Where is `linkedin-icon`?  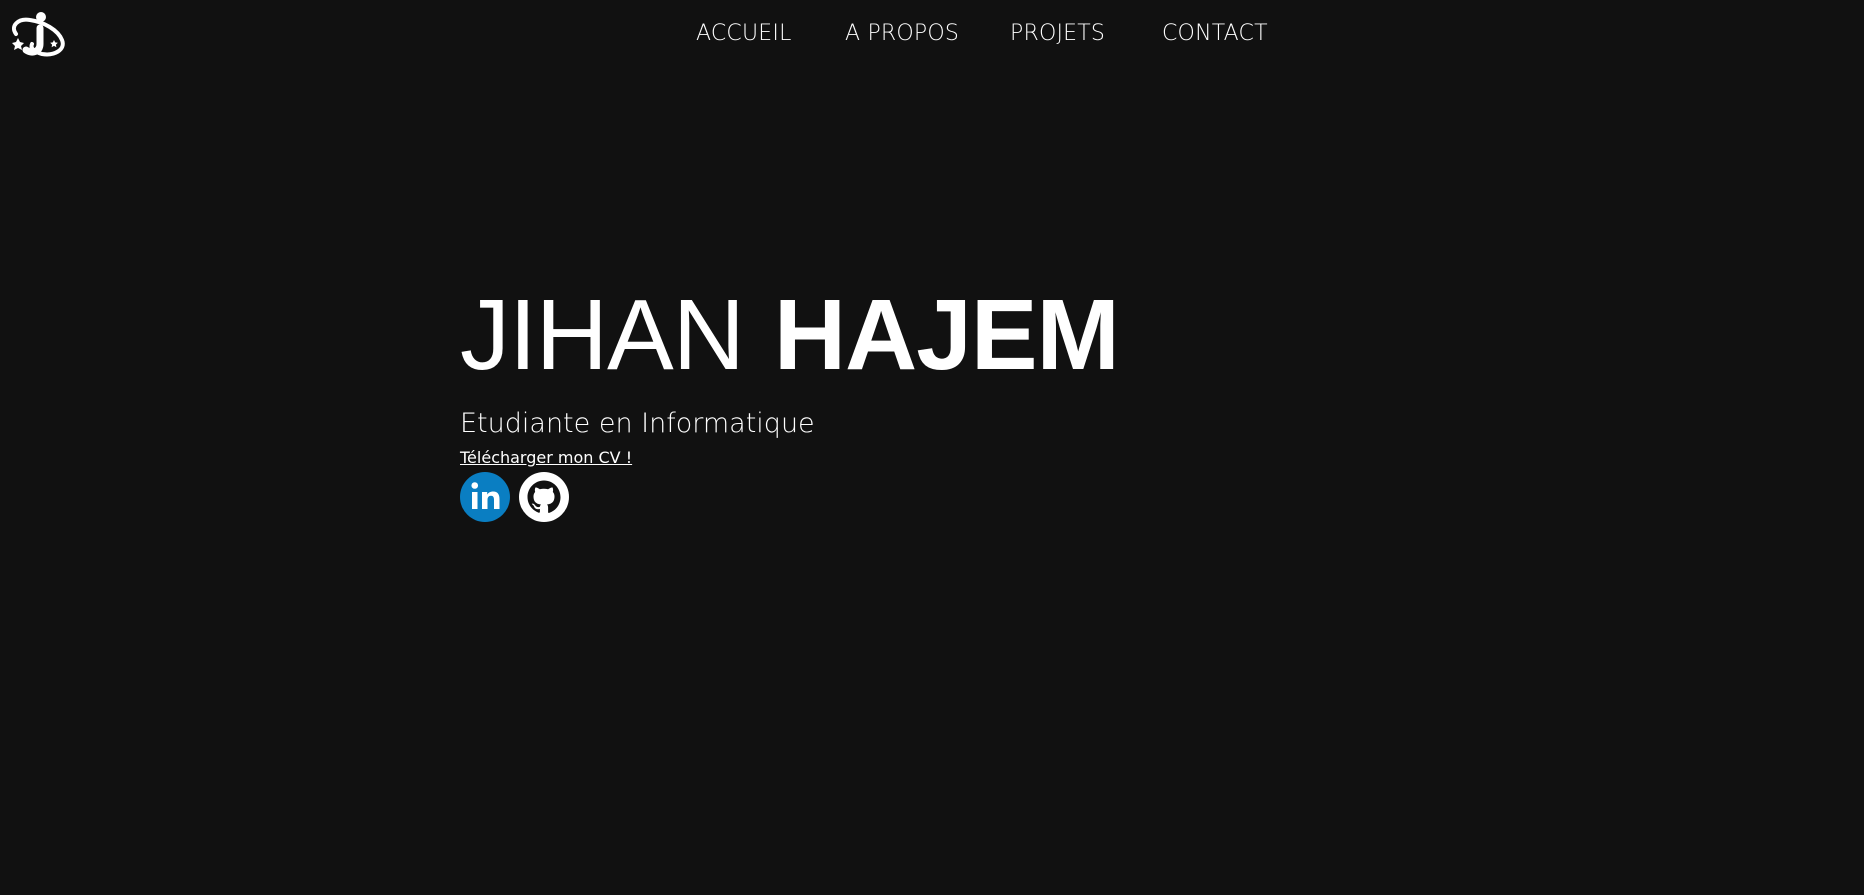
linkedin-icon is located at coordinates (485, 497).